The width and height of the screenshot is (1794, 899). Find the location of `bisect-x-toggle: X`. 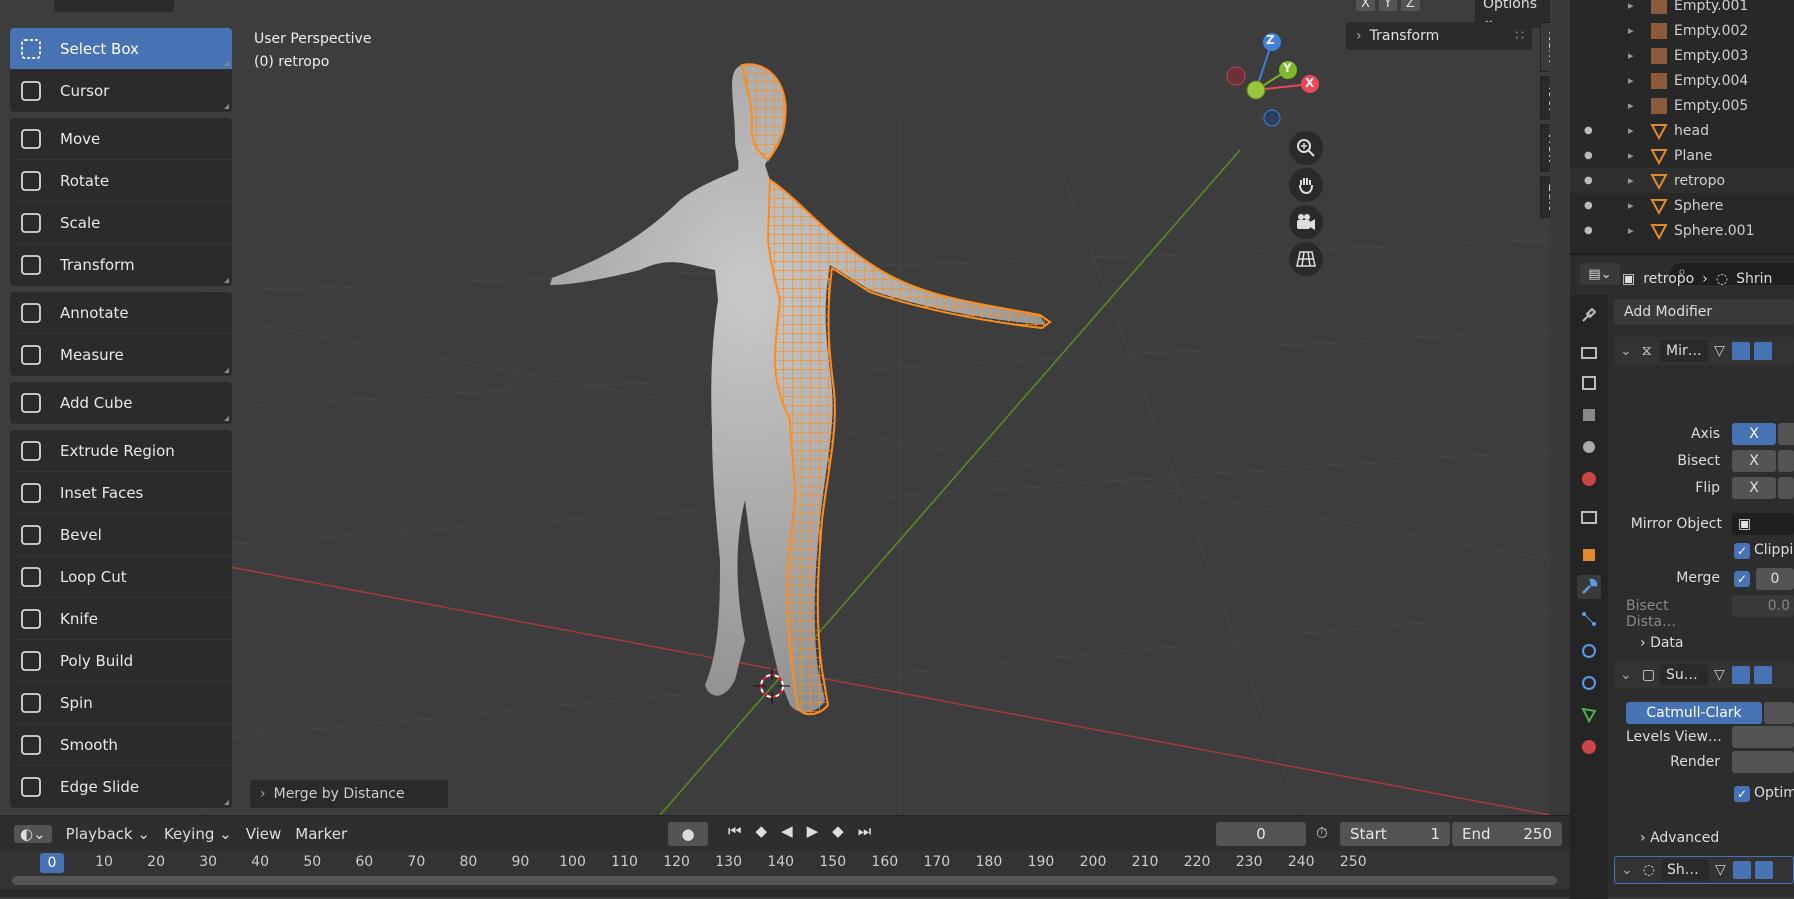

bisect-x-toggle: X is located at coordinates (1754, 461).